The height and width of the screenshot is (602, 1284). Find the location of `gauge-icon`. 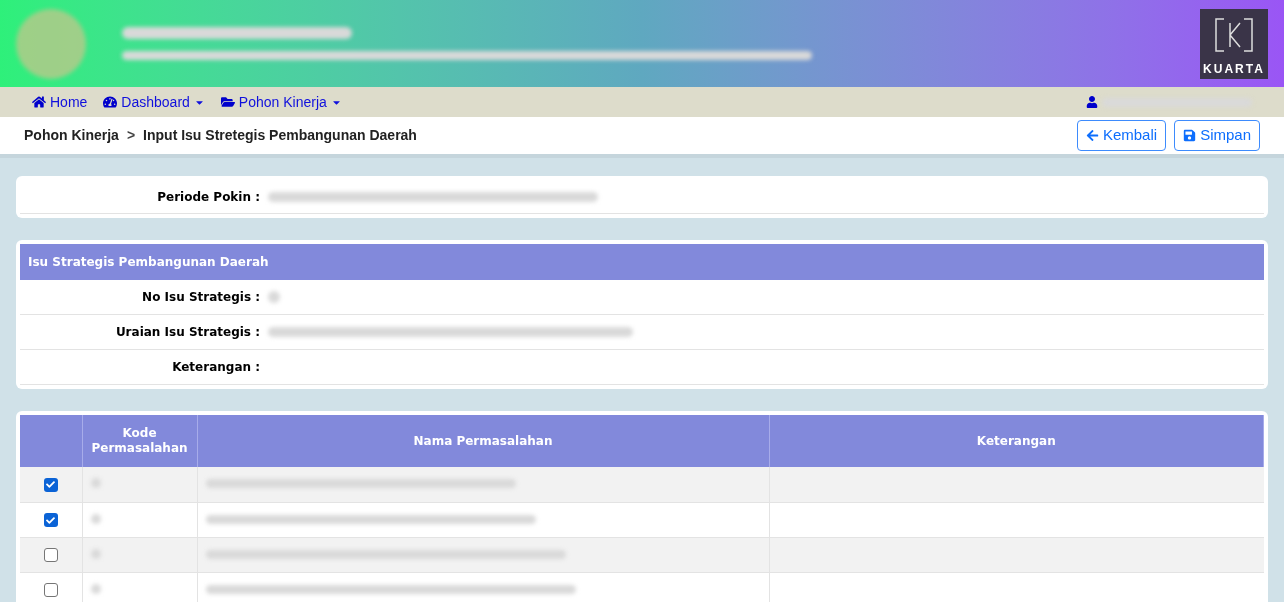

gauge-icon is located at coordinates (110, 102).